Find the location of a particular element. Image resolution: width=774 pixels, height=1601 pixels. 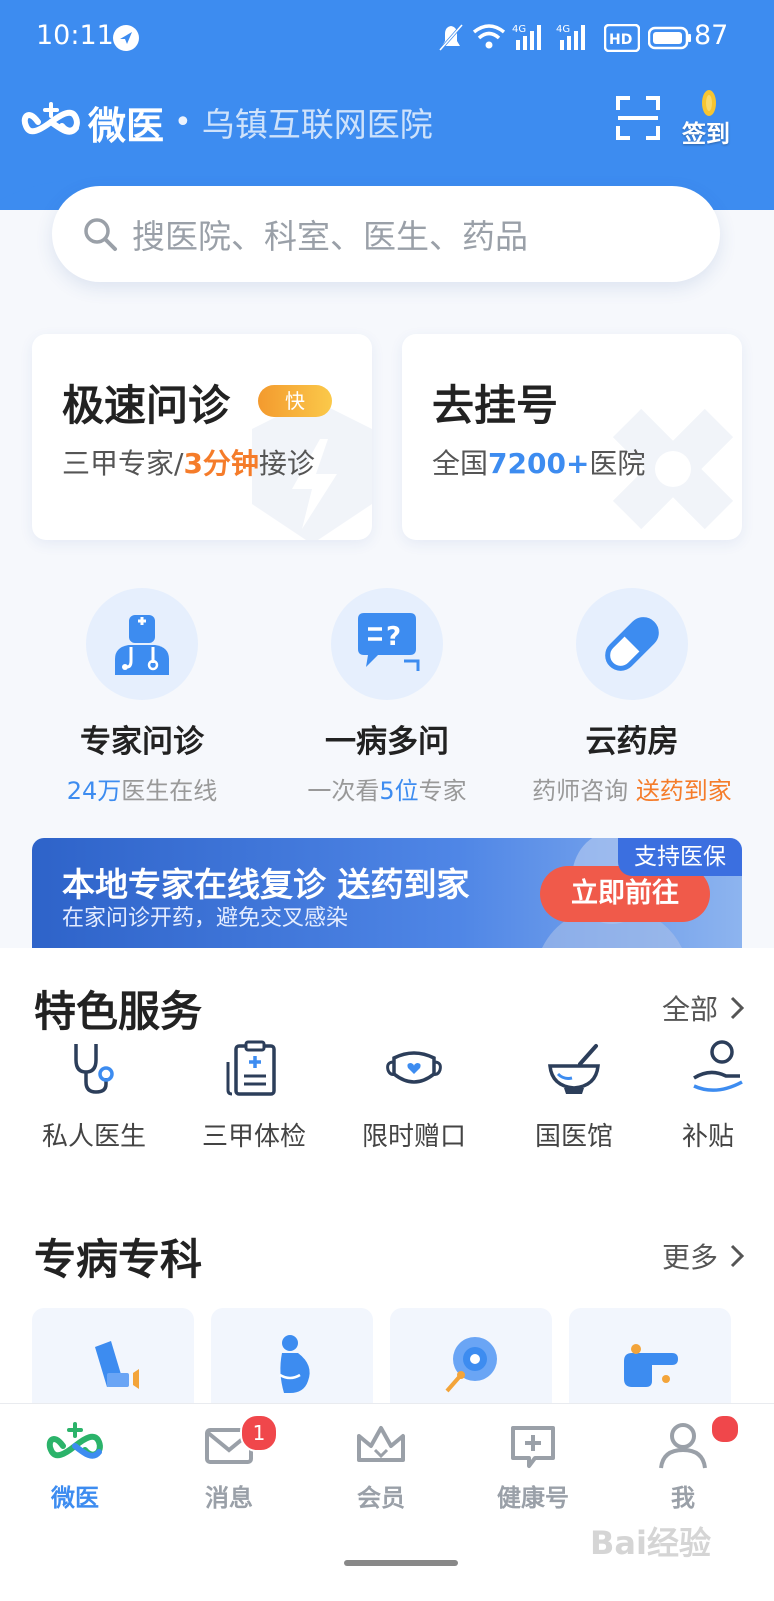

expert-consult-icon-bg is located at coordinates (142, 644).